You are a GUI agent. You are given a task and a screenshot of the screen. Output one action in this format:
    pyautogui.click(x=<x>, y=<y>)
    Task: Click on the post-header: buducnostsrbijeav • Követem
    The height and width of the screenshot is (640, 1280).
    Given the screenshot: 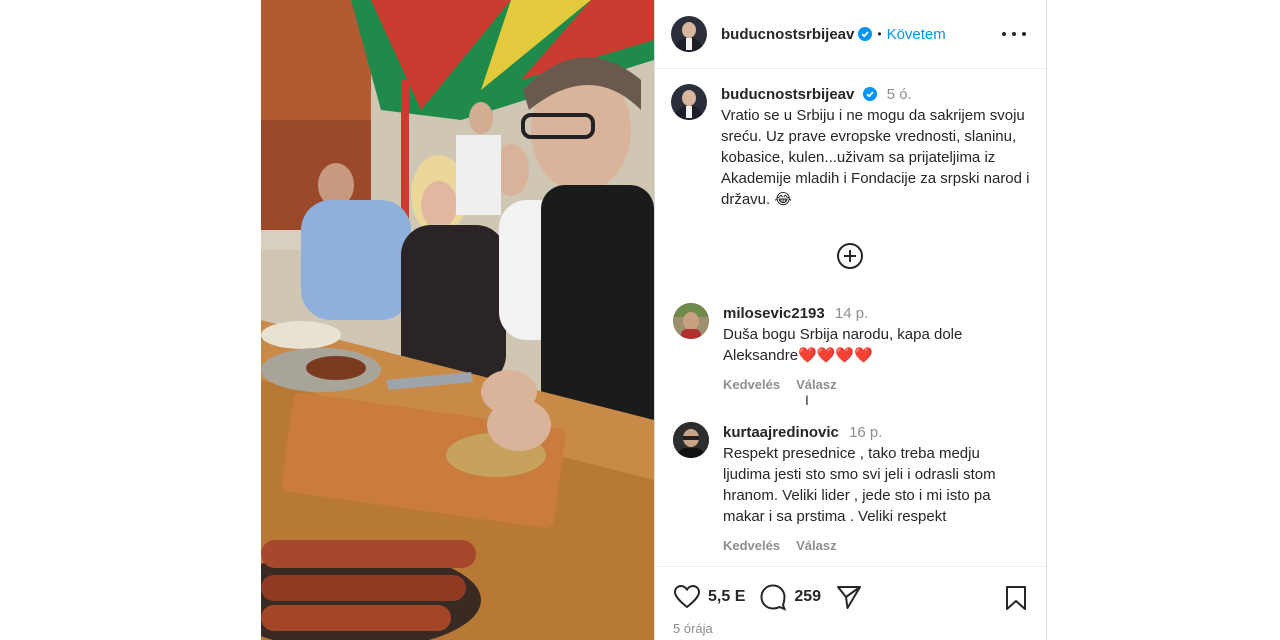 What is the action you would take?
    pyautogui.click(x=850, y=34)
    